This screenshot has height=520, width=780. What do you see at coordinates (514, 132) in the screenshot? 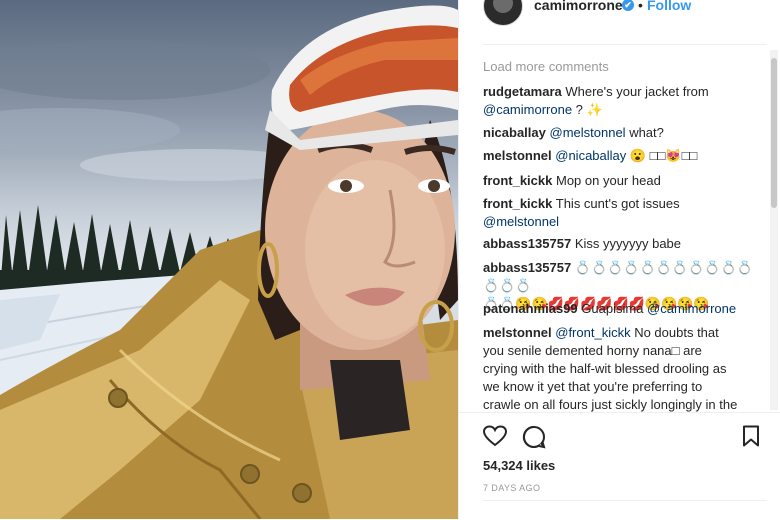
I see `comment-username: nicaballay` at bounding box center [514, 132].